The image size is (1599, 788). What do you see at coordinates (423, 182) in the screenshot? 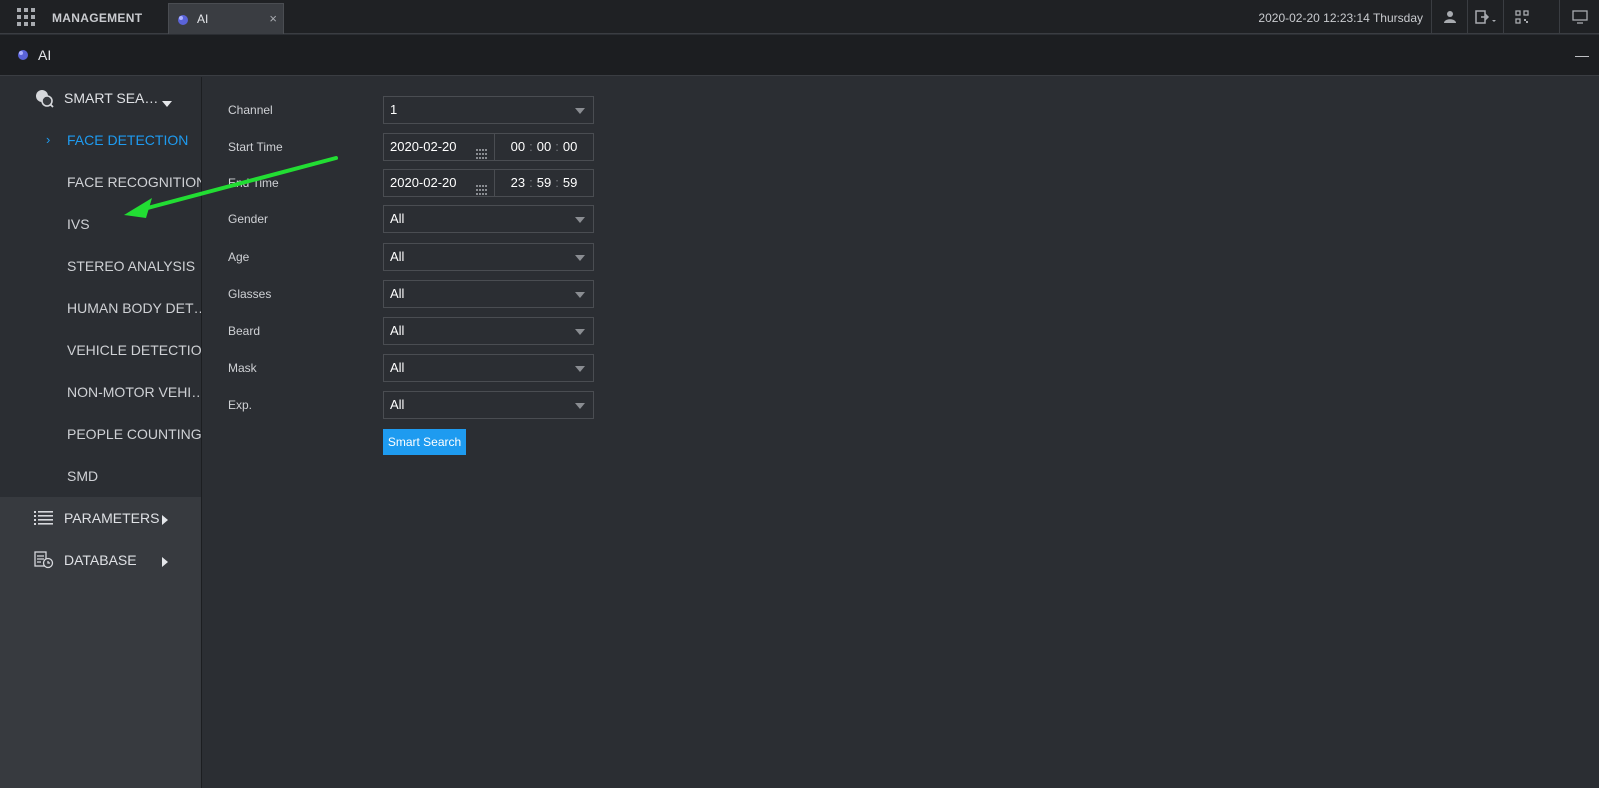
I see `end-date-value: 2020-02-20` at bounding box center [423, 182].